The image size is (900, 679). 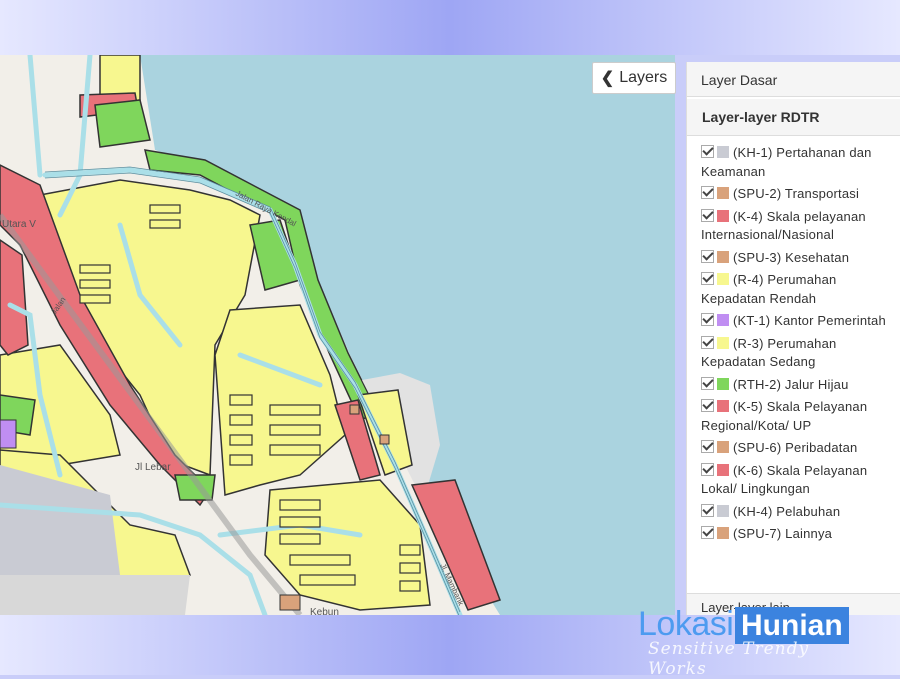 I want to click on street-label-kebun: Kebun, so click(x=324, y=611).